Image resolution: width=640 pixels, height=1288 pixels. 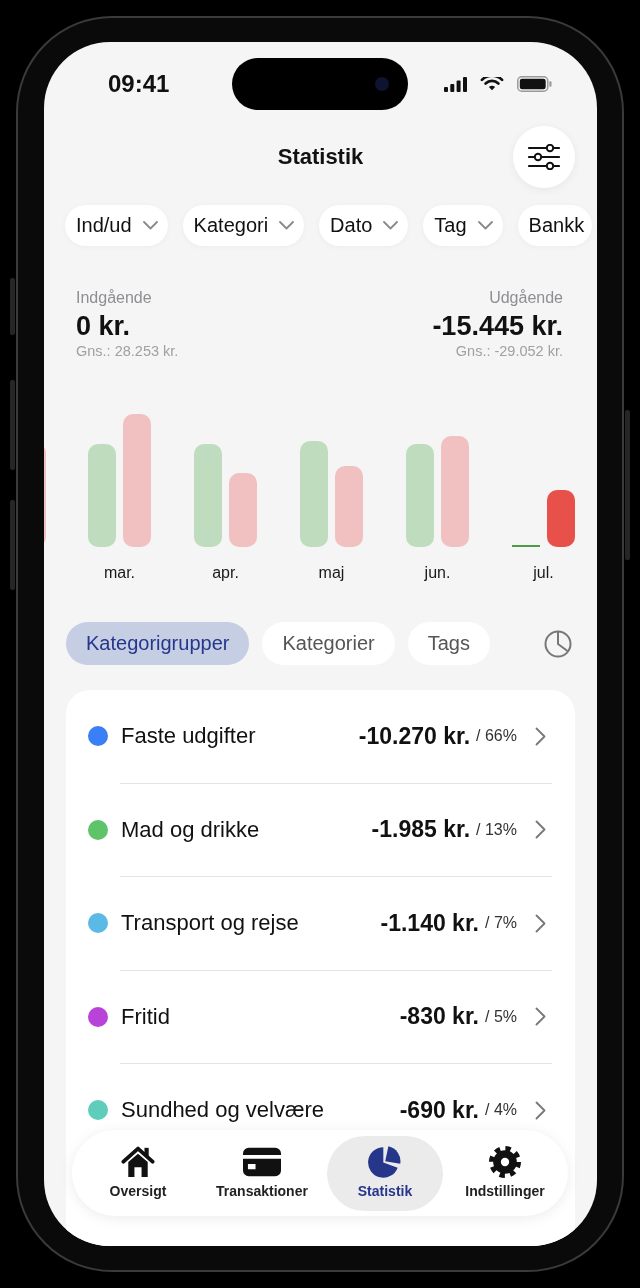 What do you see at coordinates (158, 643) in the screenshot?
I see `segment-tab: Kategorigrupper` at bounding box center [158, 643].